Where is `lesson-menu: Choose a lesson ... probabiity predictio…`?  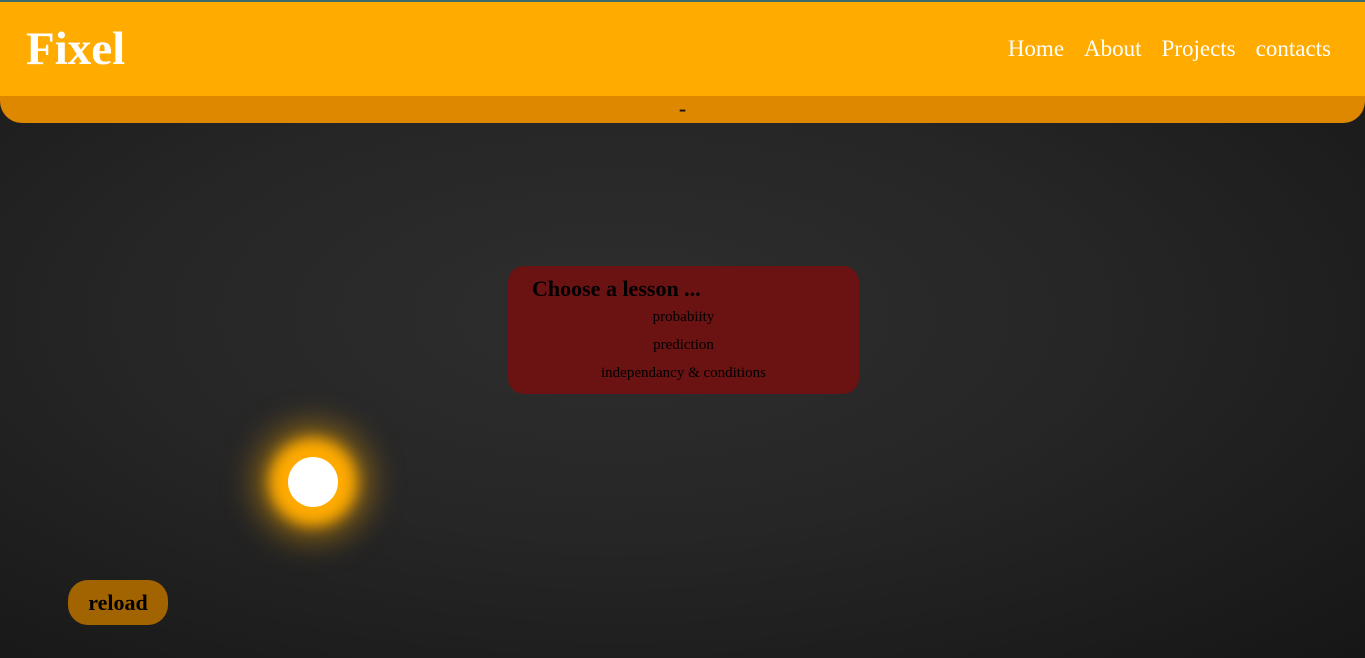
lesson-menu: Choose a lesson ... probabiity predictio… is located at coordinates (683, 330).